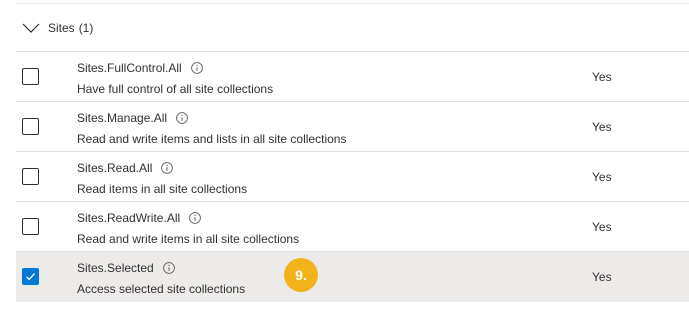  What do you see at coordinates (129, 68) in the screenshot?
I see `permission-name: Sites.FullControl.All` at bounding box center [129, 68].